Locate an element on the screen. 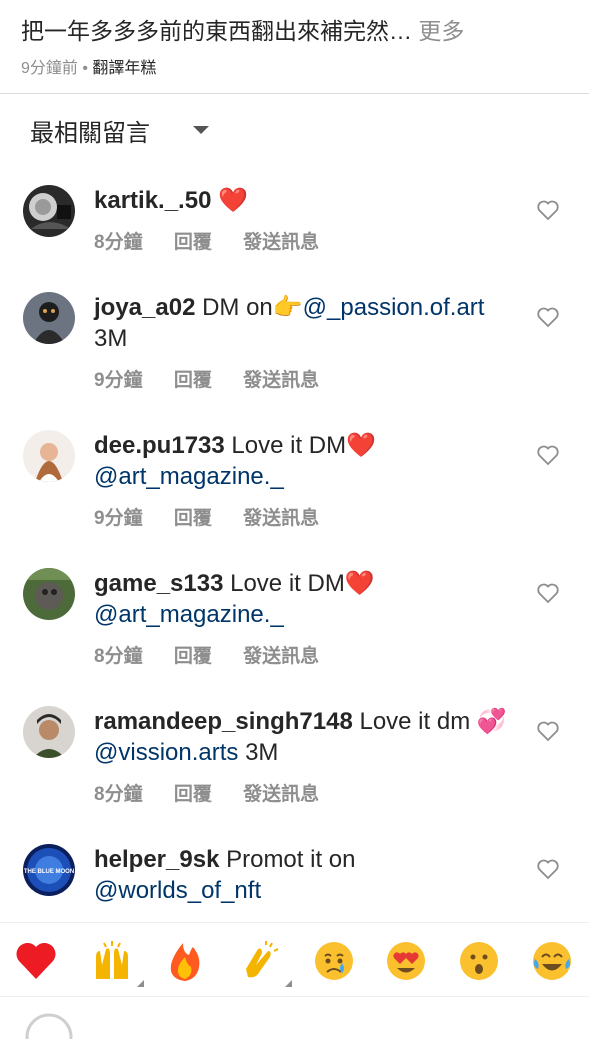  crying-face-emoji-icon is located at coordinates (334, 961).